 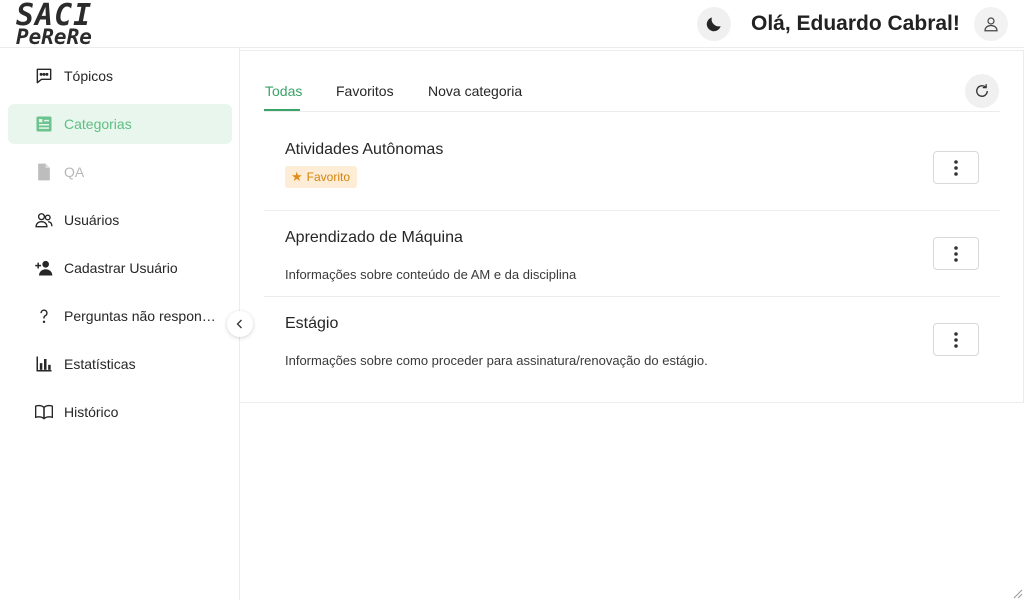 I want to click on users-icon, so click(x=44, y=220).